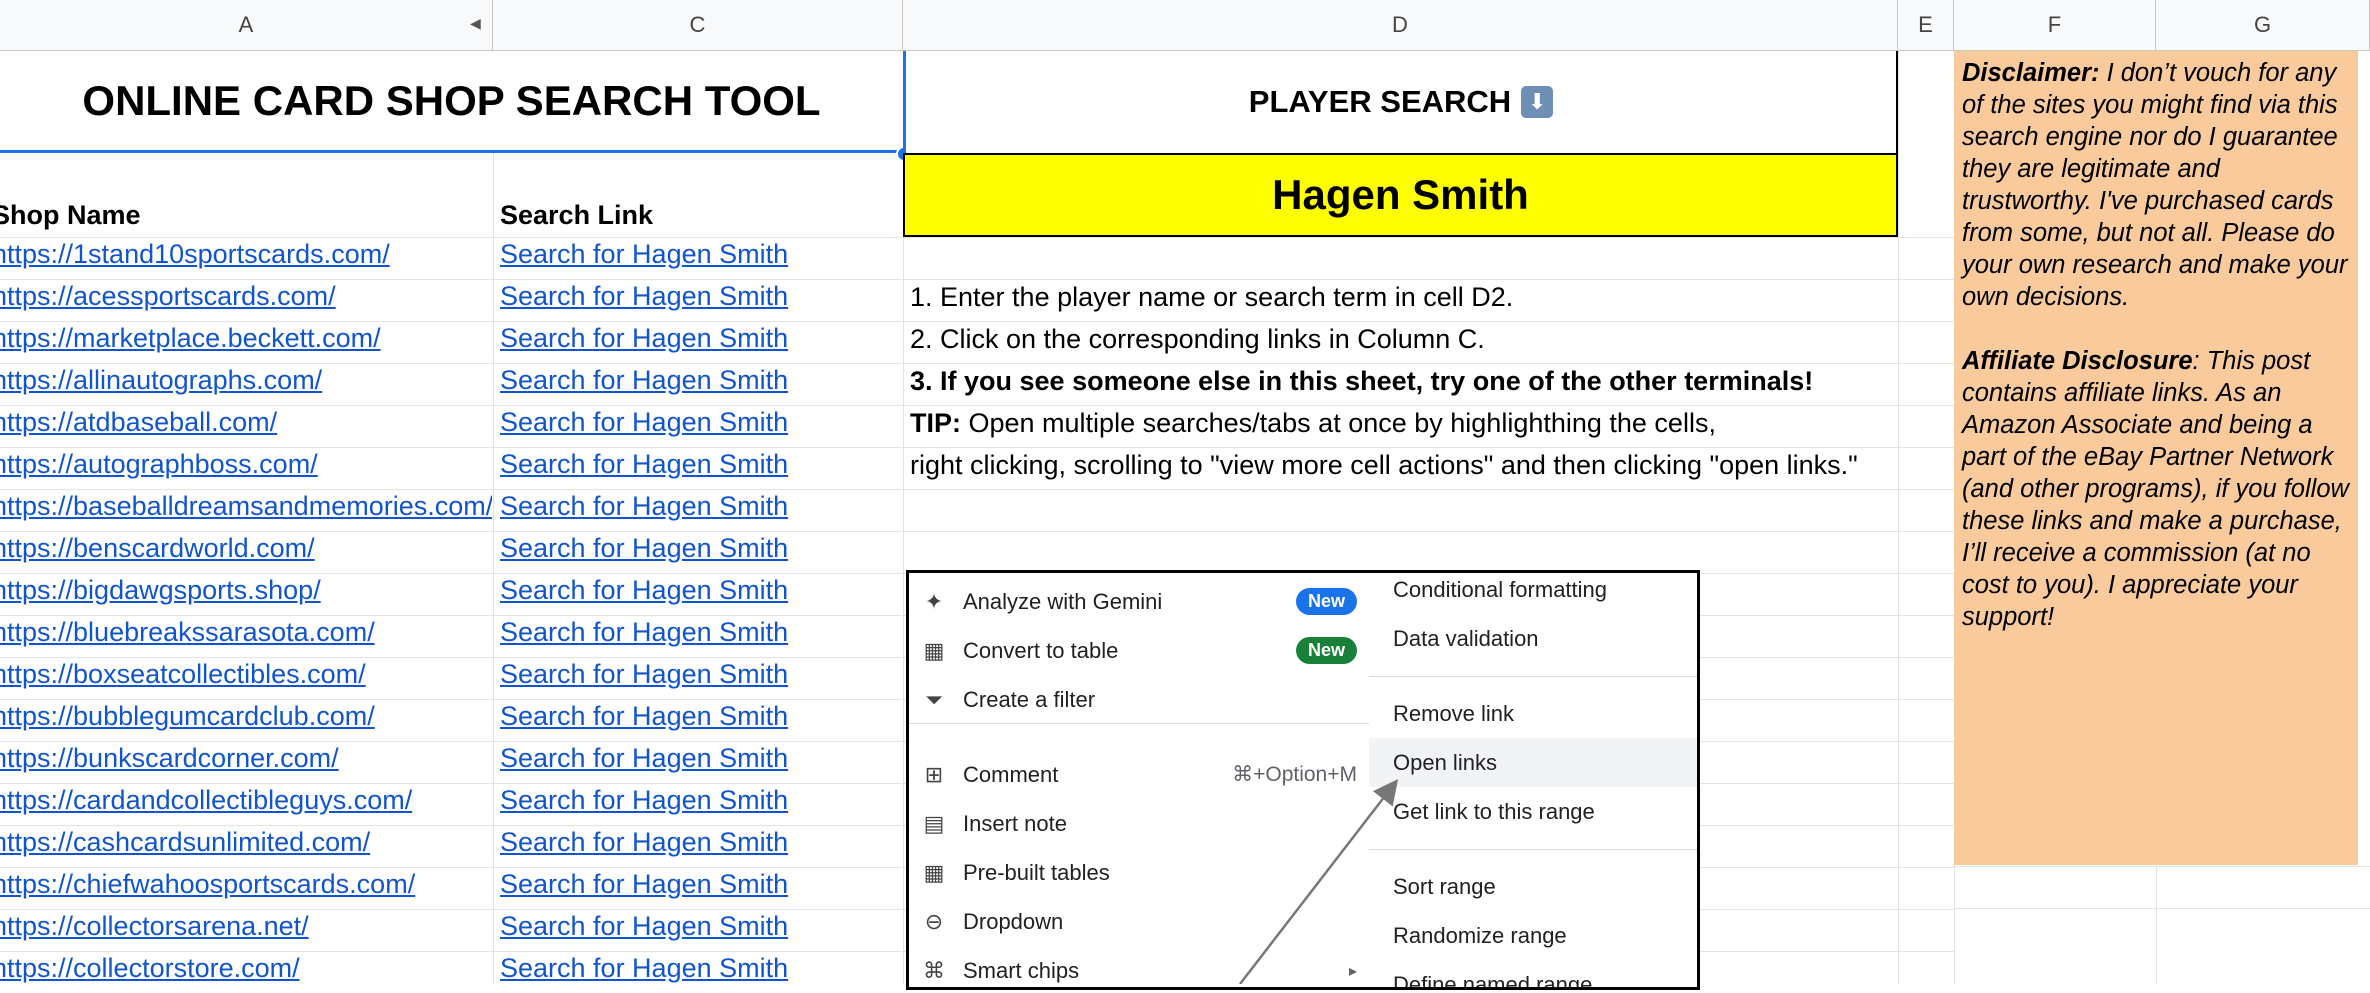  Describe the element at coordinates (1319, 881) in the screenshot. I see `pointer-arrow` at that location.